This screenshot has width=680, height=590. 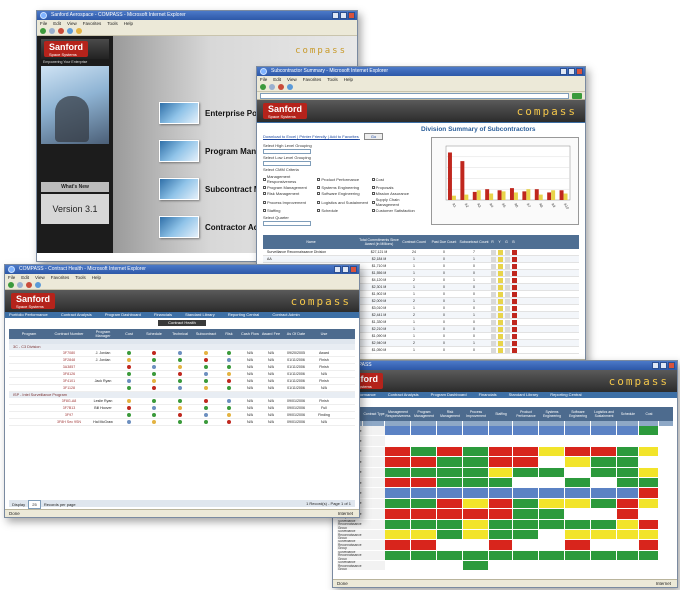 I want to click on heatmap-titlebar: COMPASS, so click(x=505, y=365).